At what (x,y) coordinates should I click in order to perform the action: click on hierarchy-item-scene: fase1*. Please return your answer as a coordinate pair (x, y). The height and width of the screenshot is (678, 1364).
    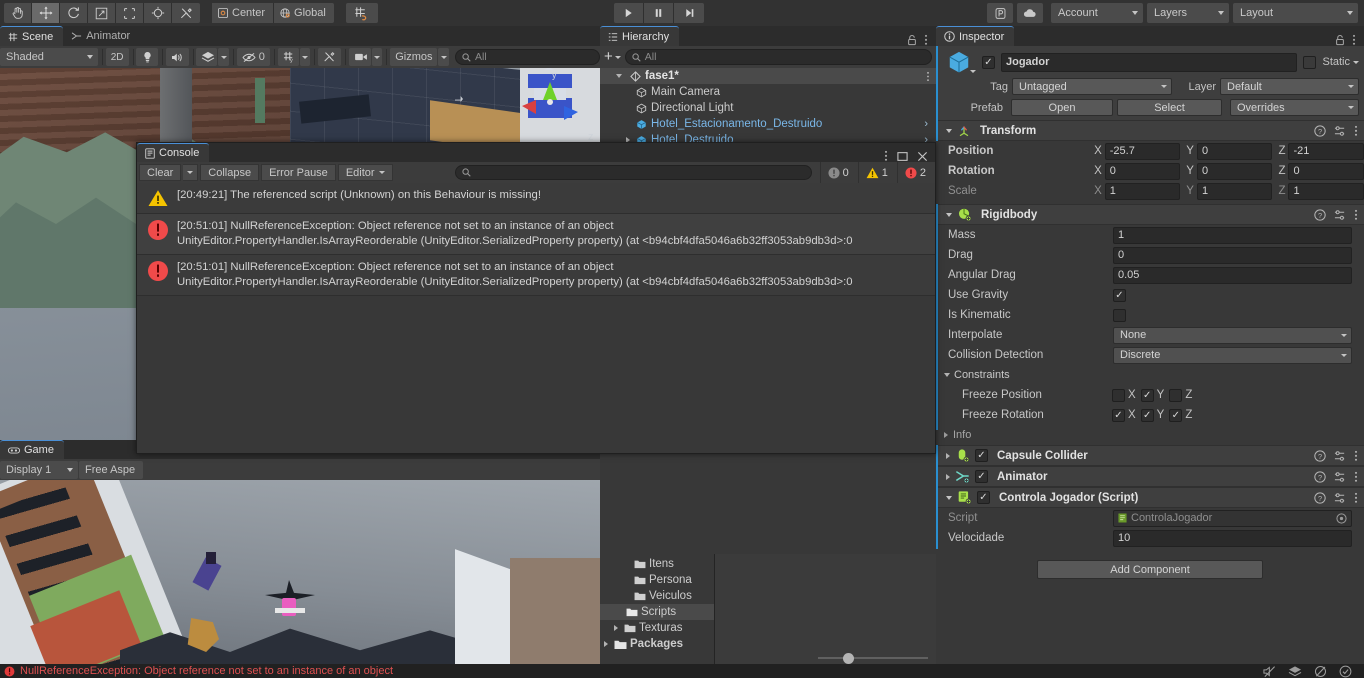
    Looking at the image, I should click on (768, 76).